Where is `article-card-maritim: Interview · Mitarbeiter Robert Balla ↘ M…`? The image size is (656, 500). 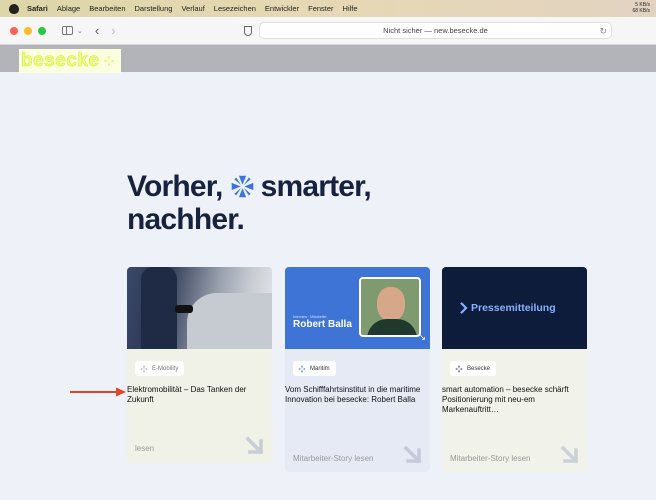 article-card-maritim: Interview · Mitarbeiter Robert Balla ↘ M… is located at coordinates (357, 369).